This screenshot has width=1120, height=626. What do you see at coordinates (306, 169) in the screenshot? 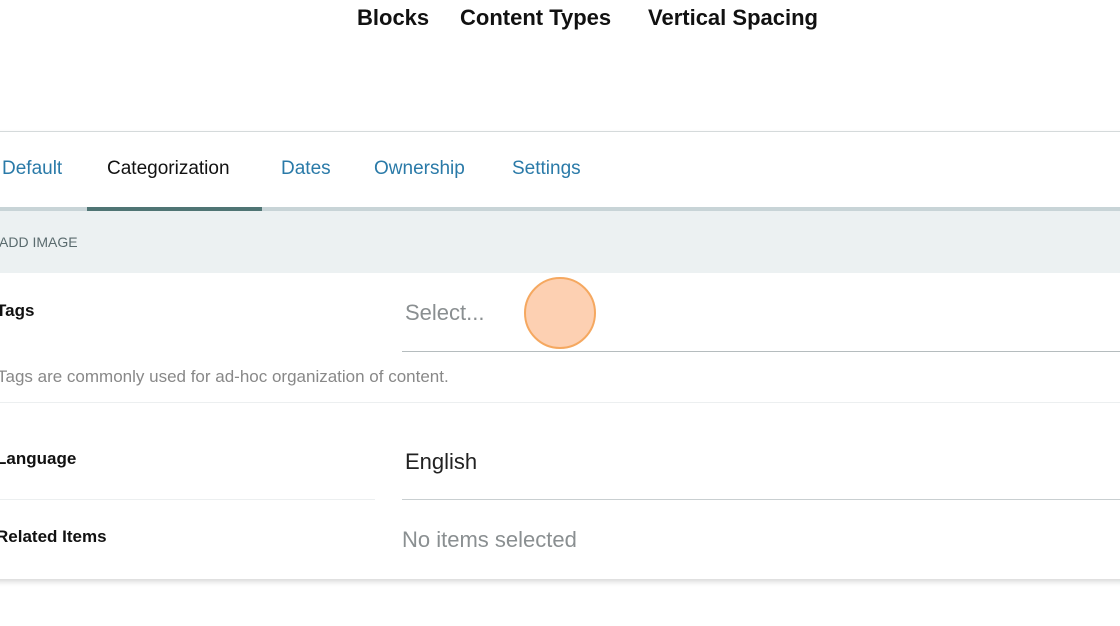
I see `tab-dates: Dates` at bounding box center [306, 169].